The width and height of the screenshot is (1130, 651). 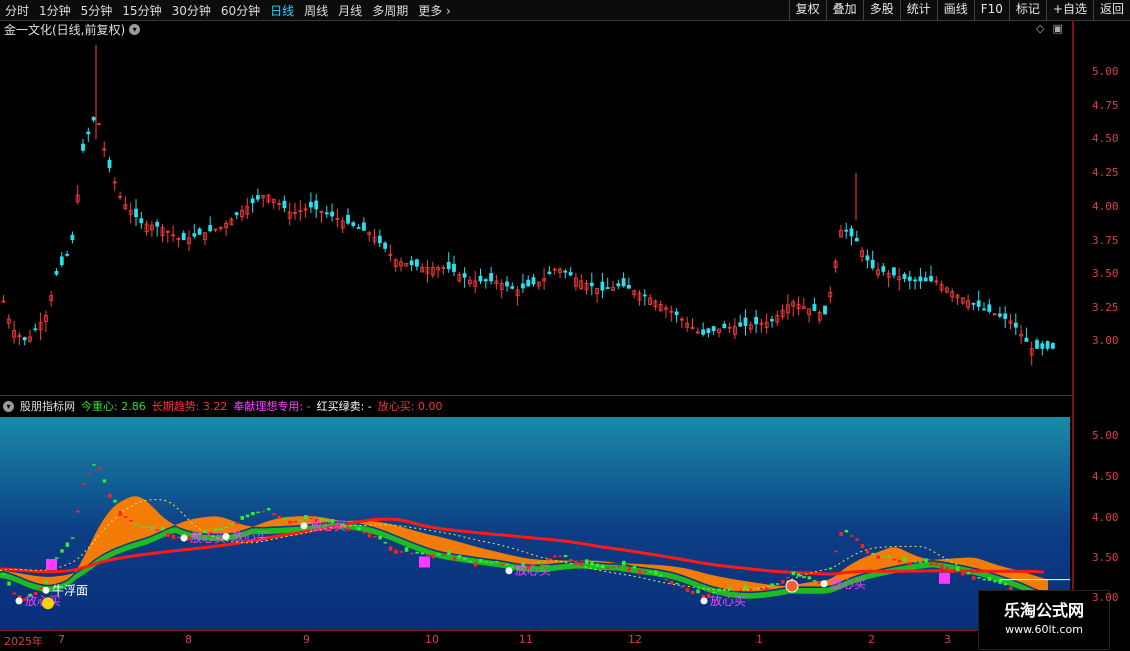 What do you see at coordinates (1105, 307) in the screenshot?
I see `price-tick: 3.25` at bounding box center [1105, 307].